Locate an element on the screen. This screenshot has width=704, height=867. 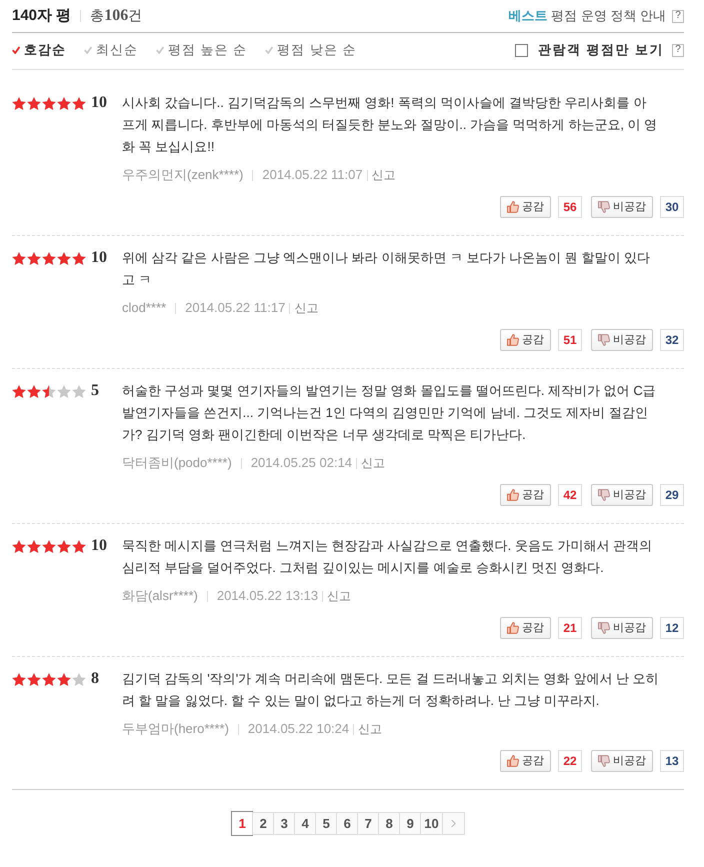
dislike-count: 30 is located at coordinates (672, 207).